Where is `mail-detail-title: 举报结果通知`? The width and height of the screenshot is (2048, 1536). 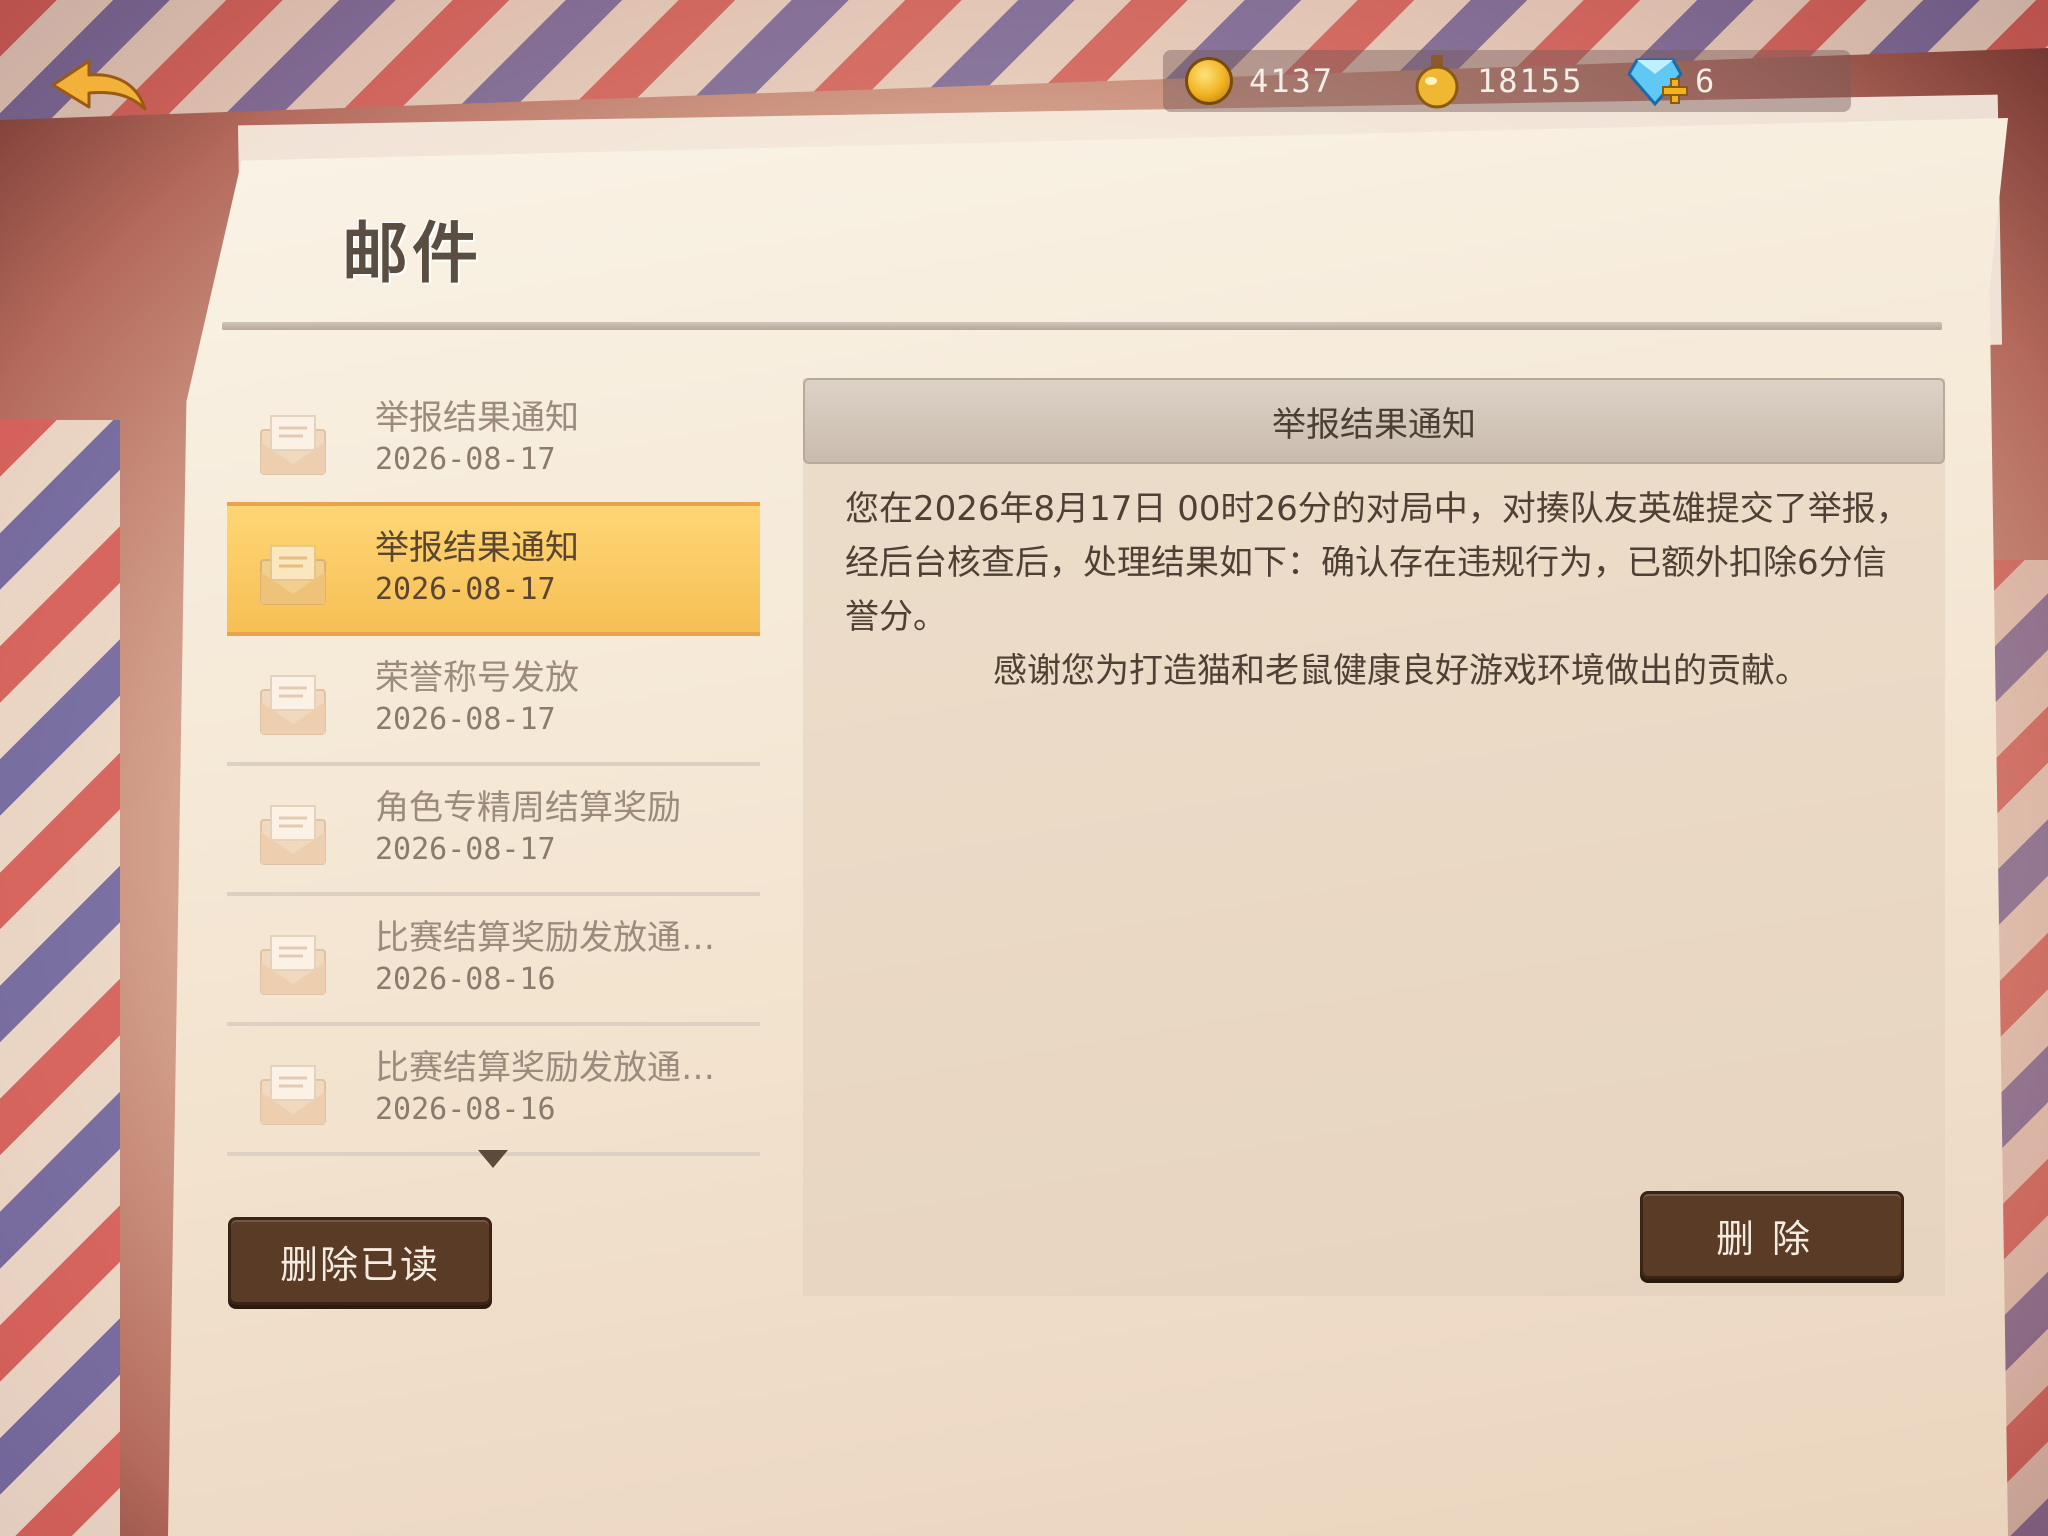
mail-detail-title: 举报结果通知 is located at coordinates (1374, 421).